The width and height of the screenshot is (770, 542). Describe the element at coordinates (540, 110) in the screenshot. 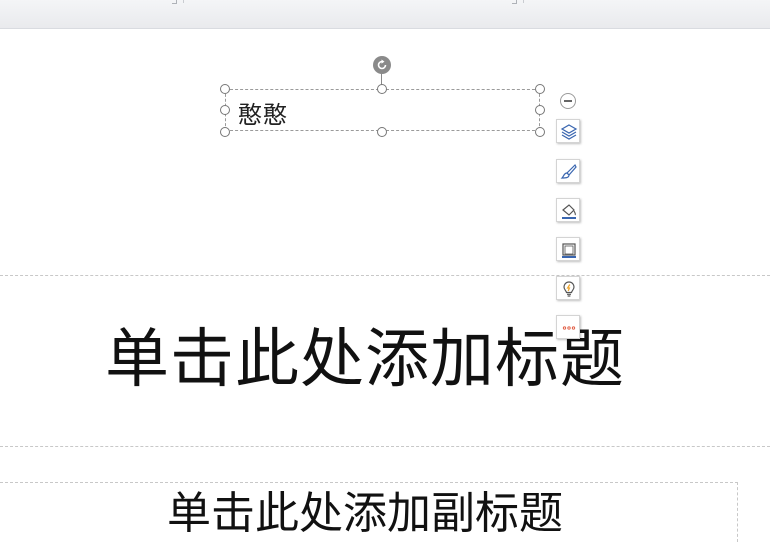

I see `resize-handle-right` at that location.